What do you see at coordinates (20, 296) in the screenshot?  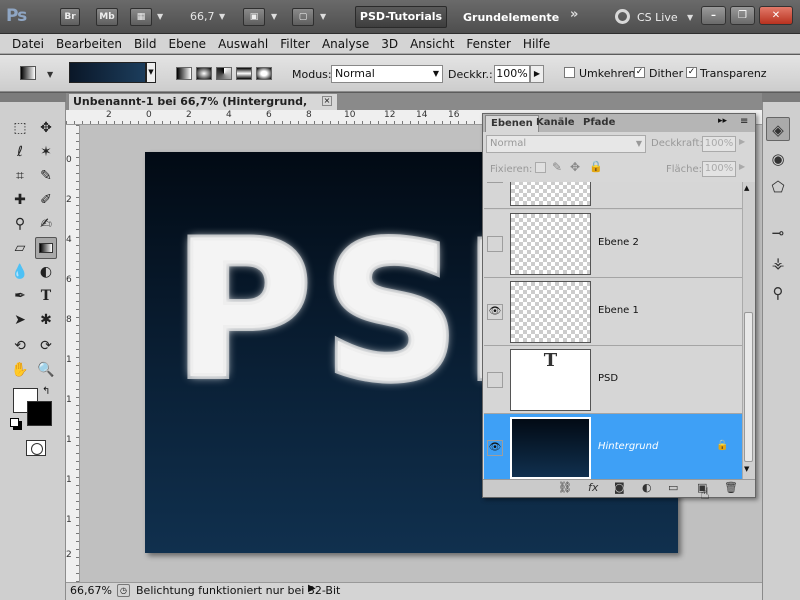 I see `pen-tool-icon: ✒` at bounding box center [20, 296].